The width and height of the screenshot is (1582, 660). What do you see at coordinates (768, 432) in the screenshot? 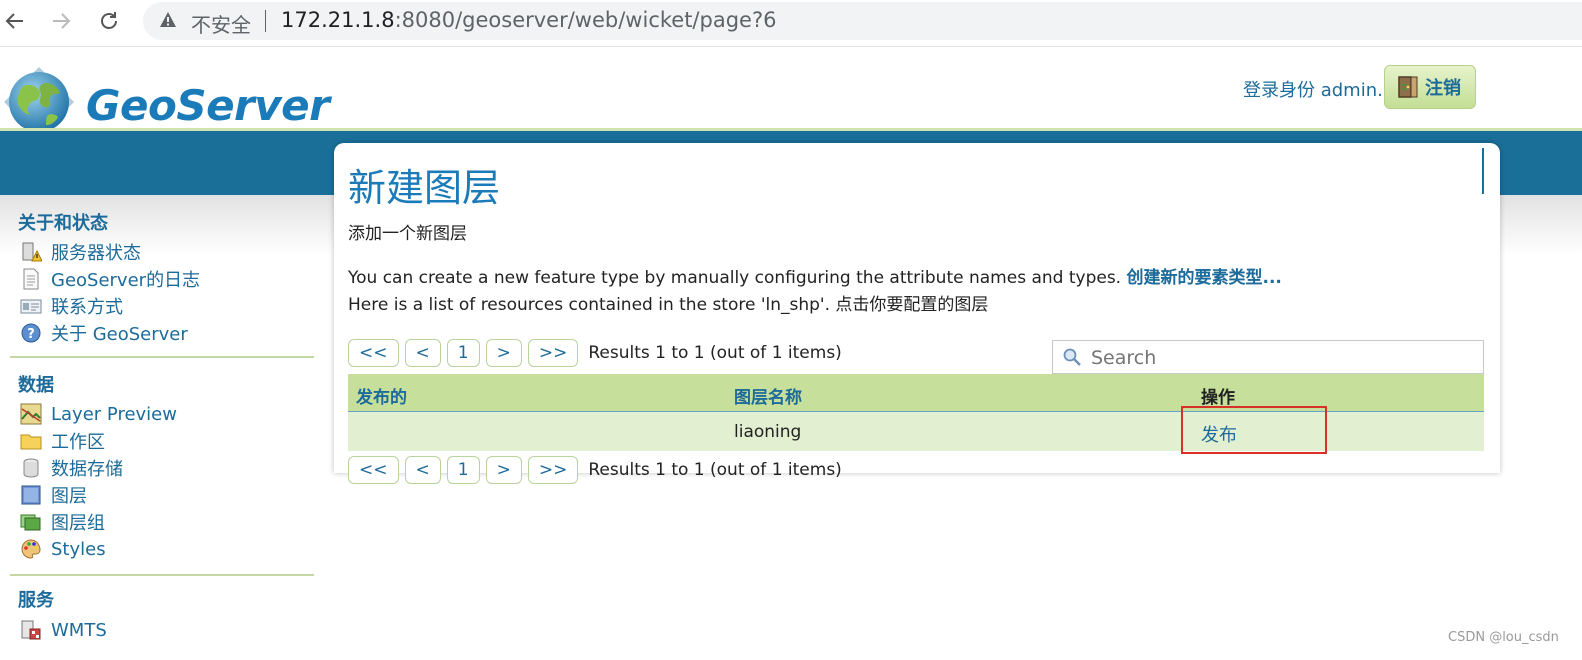
I see `layer-name-cell: liaoning` at bounding box center [768, 432].